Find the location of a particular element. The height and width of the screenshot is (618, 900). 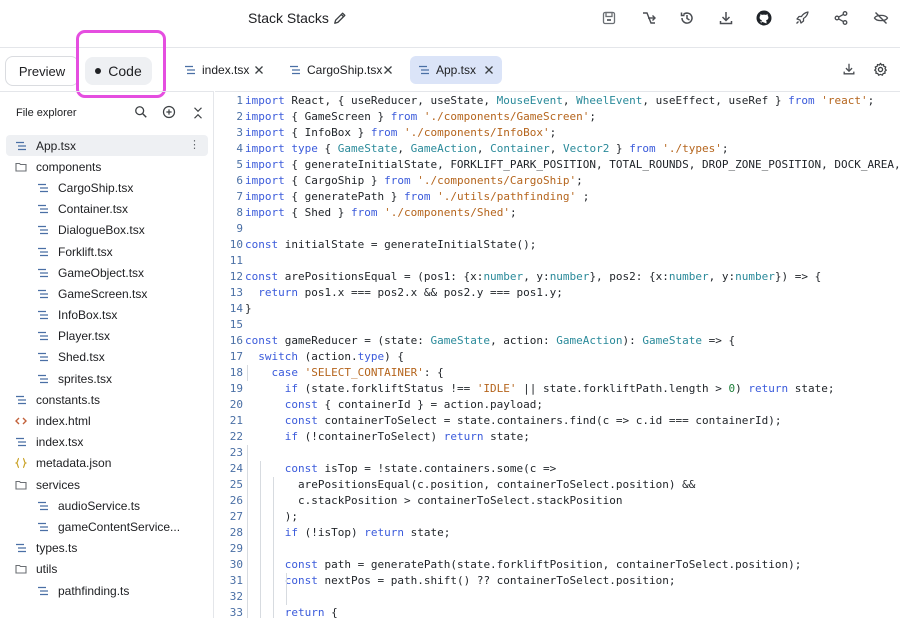

tree-item-label: DialogueBox.tsx is located at coordinates (101, 230).